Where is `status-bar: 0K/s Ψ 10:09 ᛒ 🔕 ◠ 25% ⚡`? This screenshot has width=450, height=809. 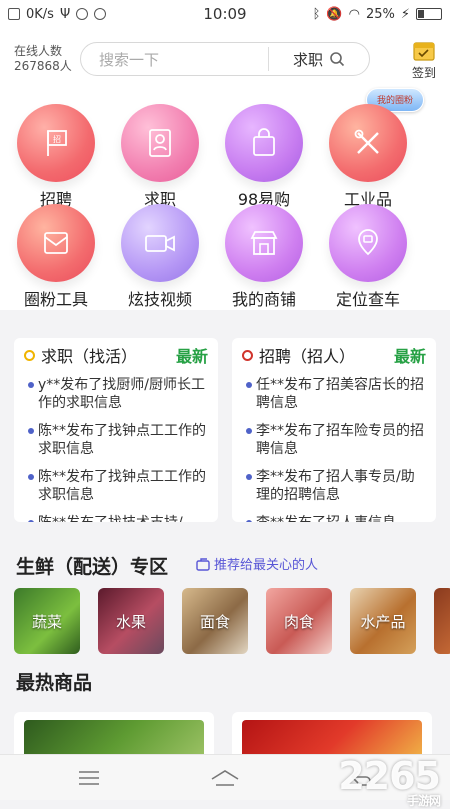
status-bar: 0K/s Ψ 10:09 ᛒ 🔕 ◠ 25% ⚡ is located at coordinates (225, 14).